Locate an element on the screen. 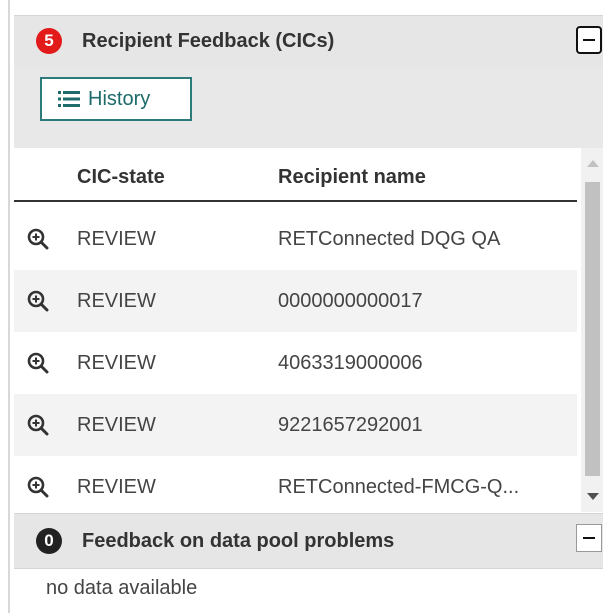 The height and width of the screenshot is (613, 603). history-button-label: History is located at coordinates (119, 99).